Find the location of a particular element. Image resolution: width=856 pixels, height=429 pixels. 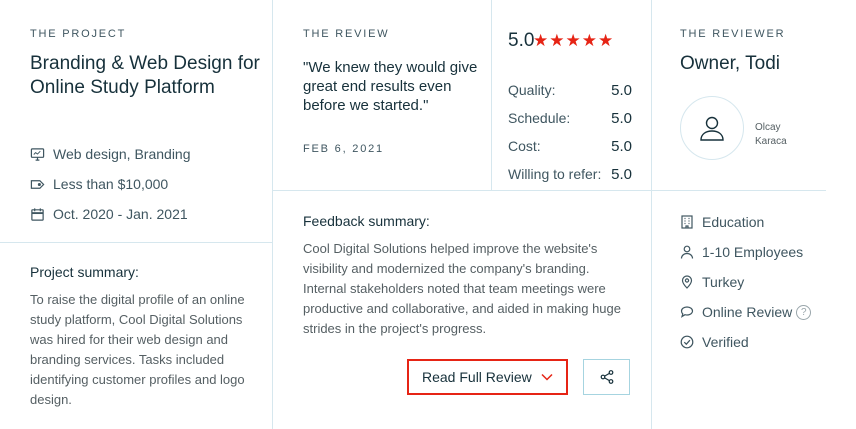

rating-willing-to-refer: Willing to refer: 5.0 is located at coordinates (570, 174).